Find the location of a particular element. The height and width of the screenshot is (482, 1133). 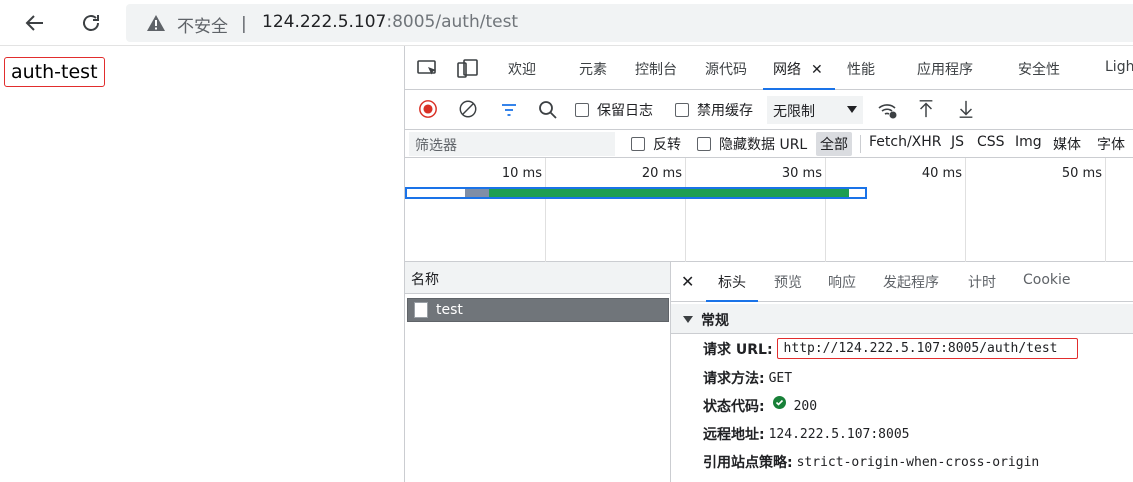

search-icon is located at coordinates (548, 110).